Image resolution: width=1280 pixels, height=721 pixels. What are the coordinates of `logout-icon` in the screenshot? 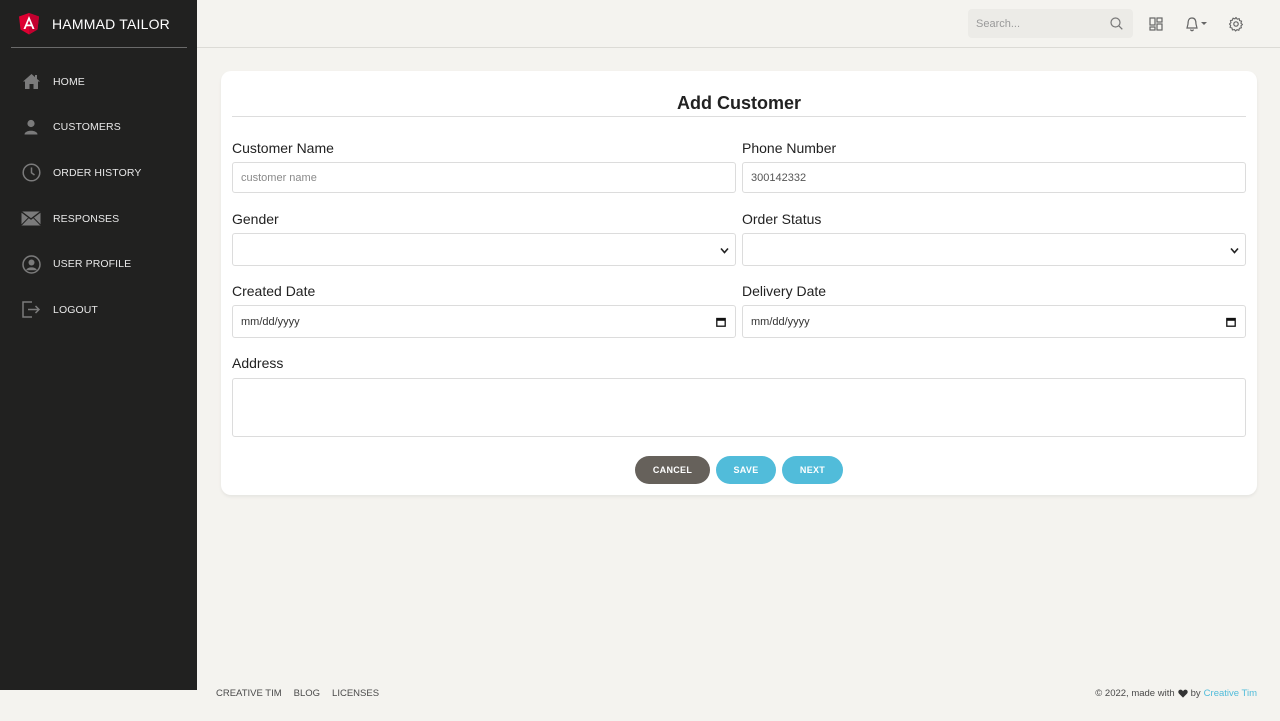 It's located at (31, 310).